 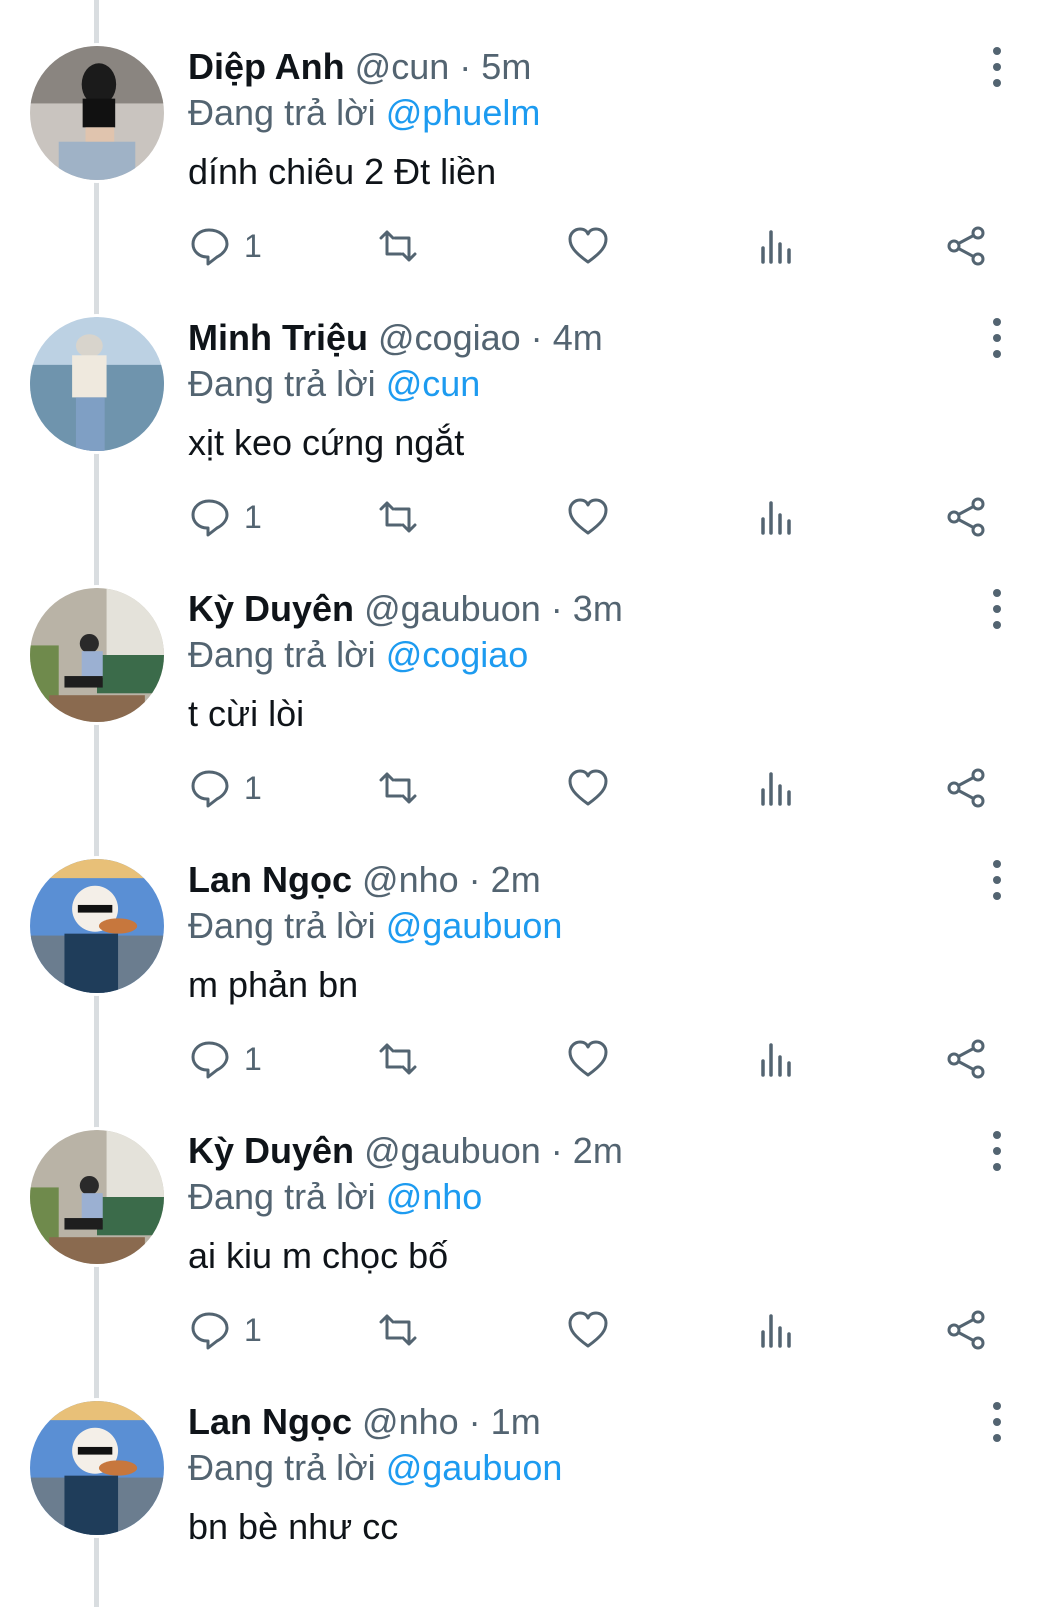 I want to click on tweet-header: Lan Ngọc @nho · 2m, so click(x=364, y=880).